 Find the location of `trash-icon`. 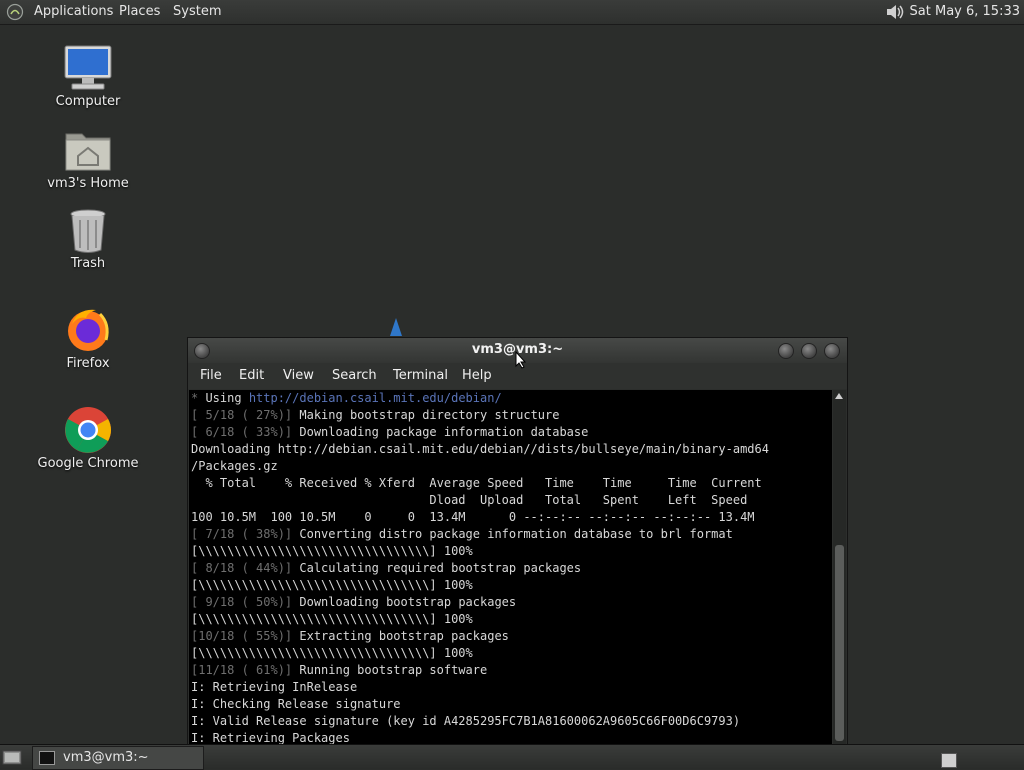

trash-icon is located at coordinates (88, 231).